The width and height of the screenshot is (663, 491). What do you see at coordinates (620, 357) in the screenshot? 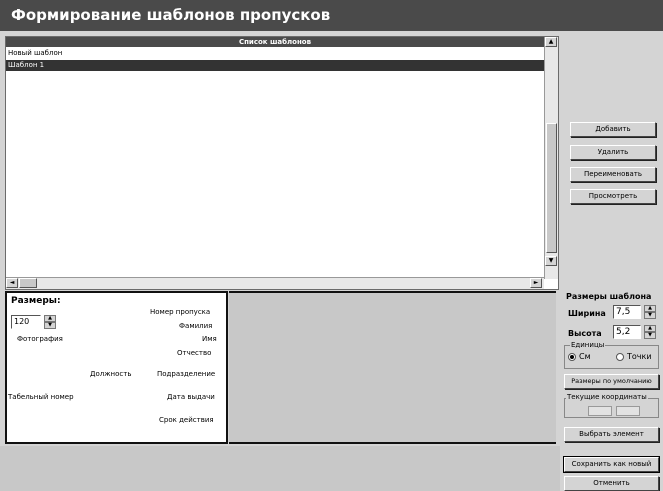
I see `unit-points-radio` at bounding box center [620, 357].